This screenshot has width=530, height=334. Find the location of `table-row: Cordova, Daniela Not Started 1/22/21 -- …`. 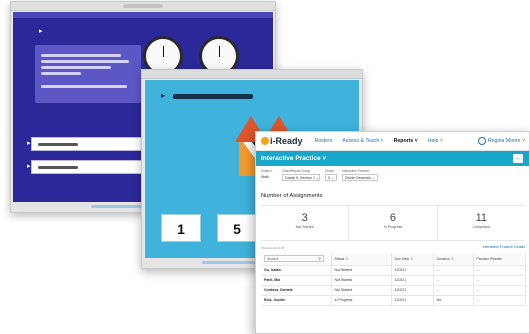

table-row: Cordova, Daniela Not Started 1/22/21 -- … is located at coordinates (393, 290).